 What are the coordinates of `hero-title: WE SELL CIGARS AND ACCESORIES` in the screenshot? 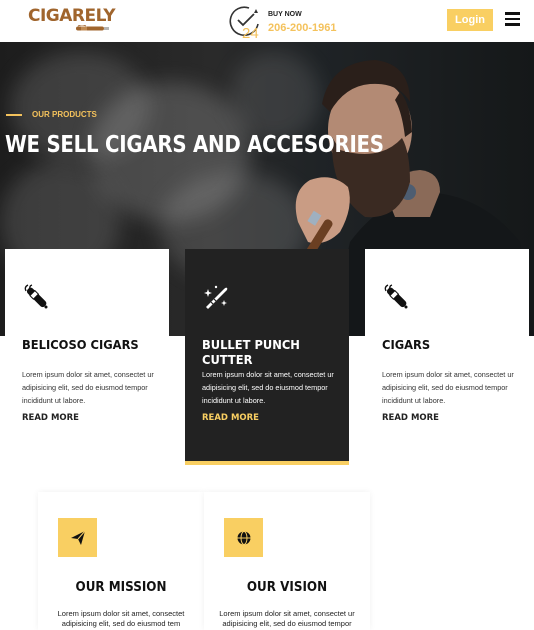 It's located at (194, 145).